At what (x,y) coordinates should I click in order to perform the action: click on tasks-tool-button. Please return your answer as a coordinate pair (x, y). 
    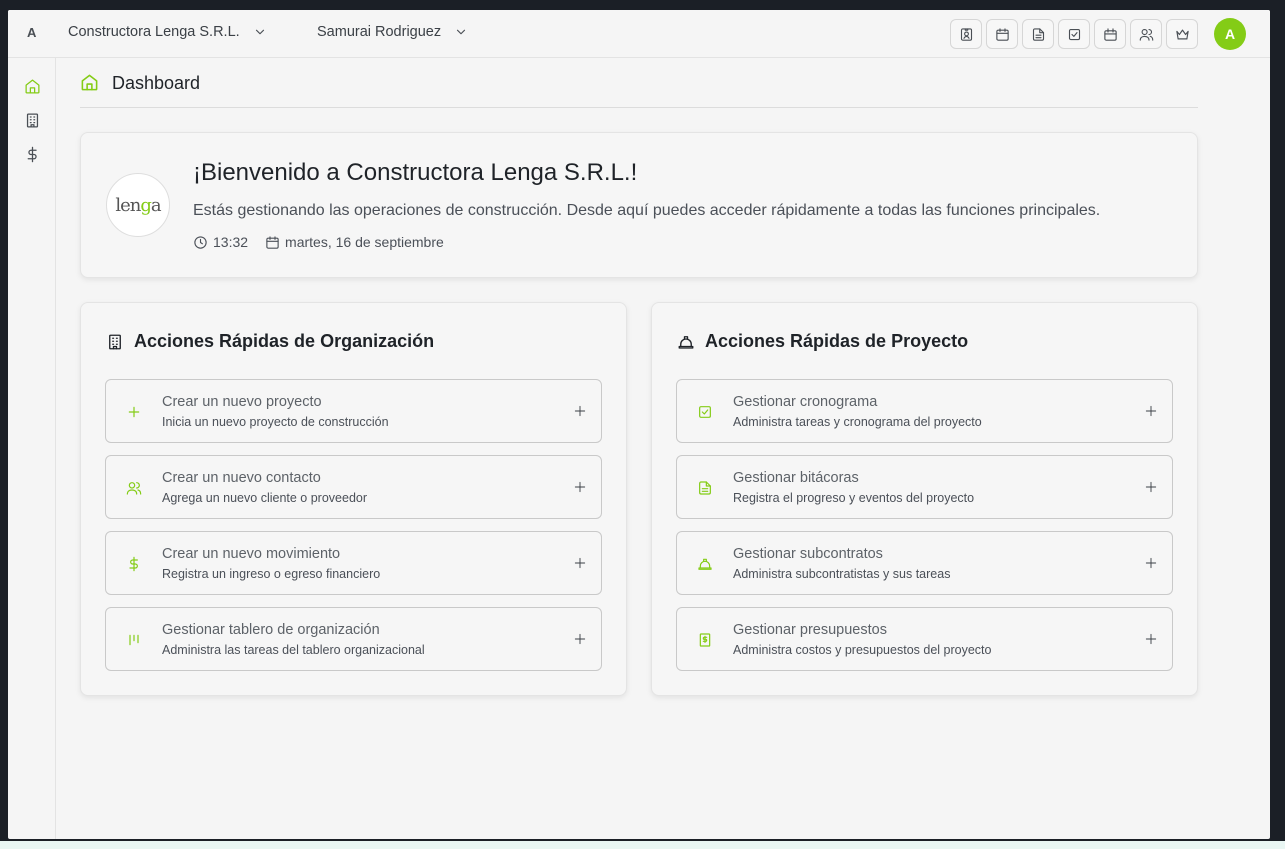
    Looking at the image, I should click on (1074, 34).